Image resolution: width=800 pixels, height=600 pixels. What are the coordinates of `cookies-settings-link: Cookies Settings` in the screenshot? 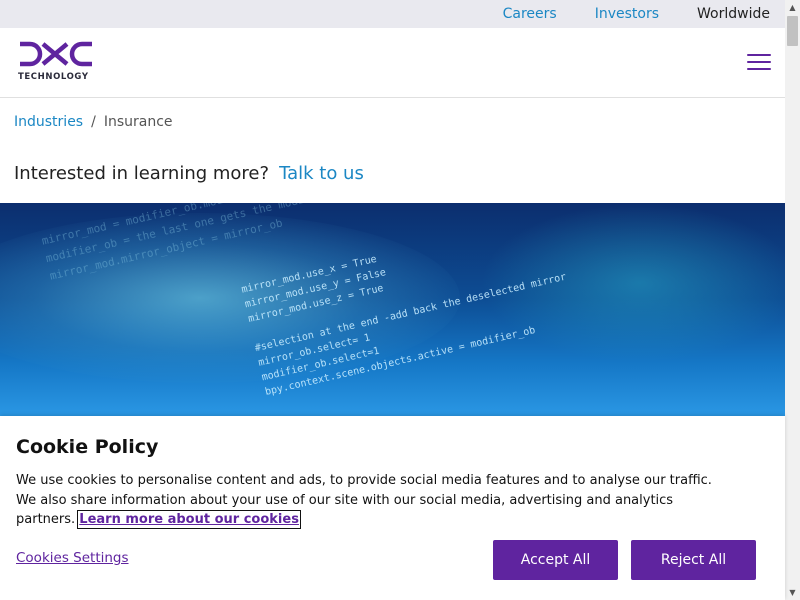 It's located at (72, 558).